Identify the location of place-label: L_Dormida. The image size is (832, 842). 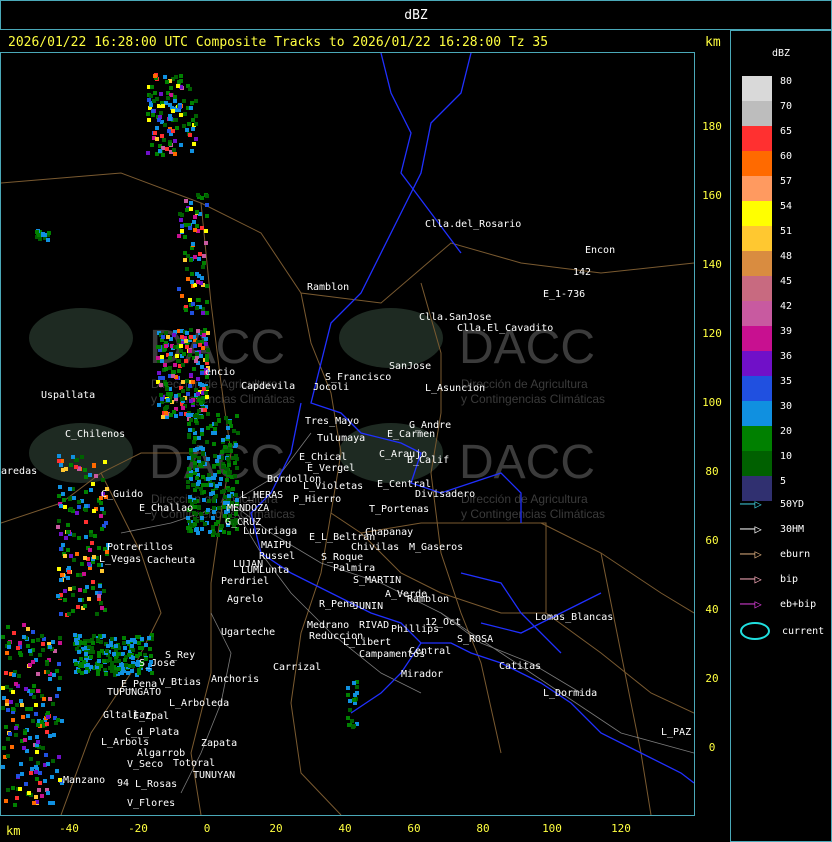
(570, 693).